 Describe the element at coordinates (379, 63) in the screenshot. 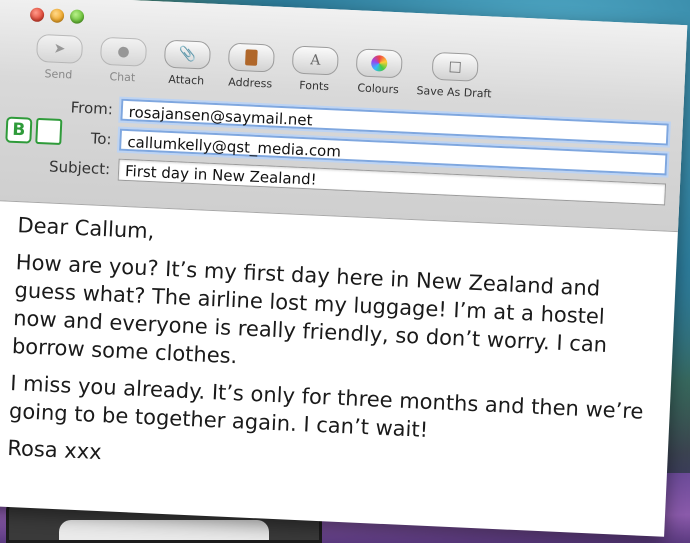

I see `colour-wheel-icon` at that location.